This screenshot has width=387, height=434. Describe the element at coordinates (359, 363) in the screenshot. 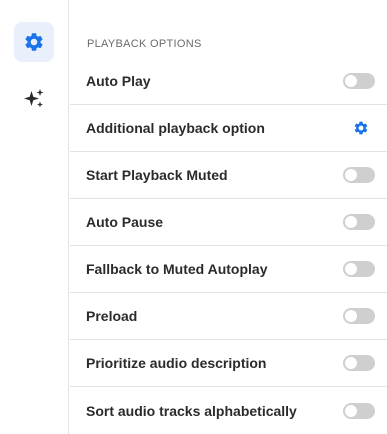

I see `prioritize-audio-description-toggle` at that location.